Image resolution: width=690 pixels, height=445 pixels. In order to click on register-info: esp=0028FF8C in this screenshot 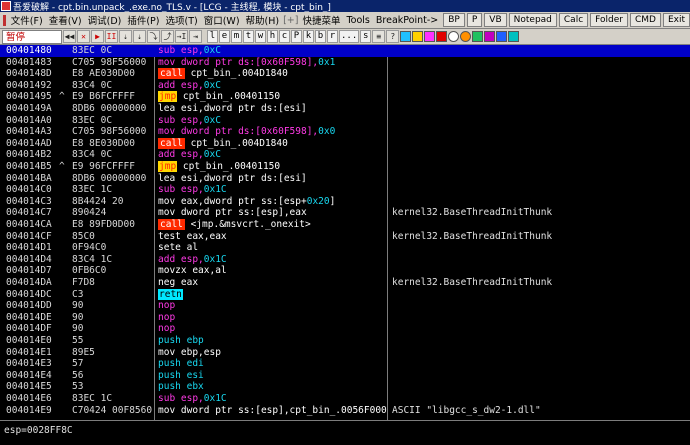, I will do `click(38, 430)`.